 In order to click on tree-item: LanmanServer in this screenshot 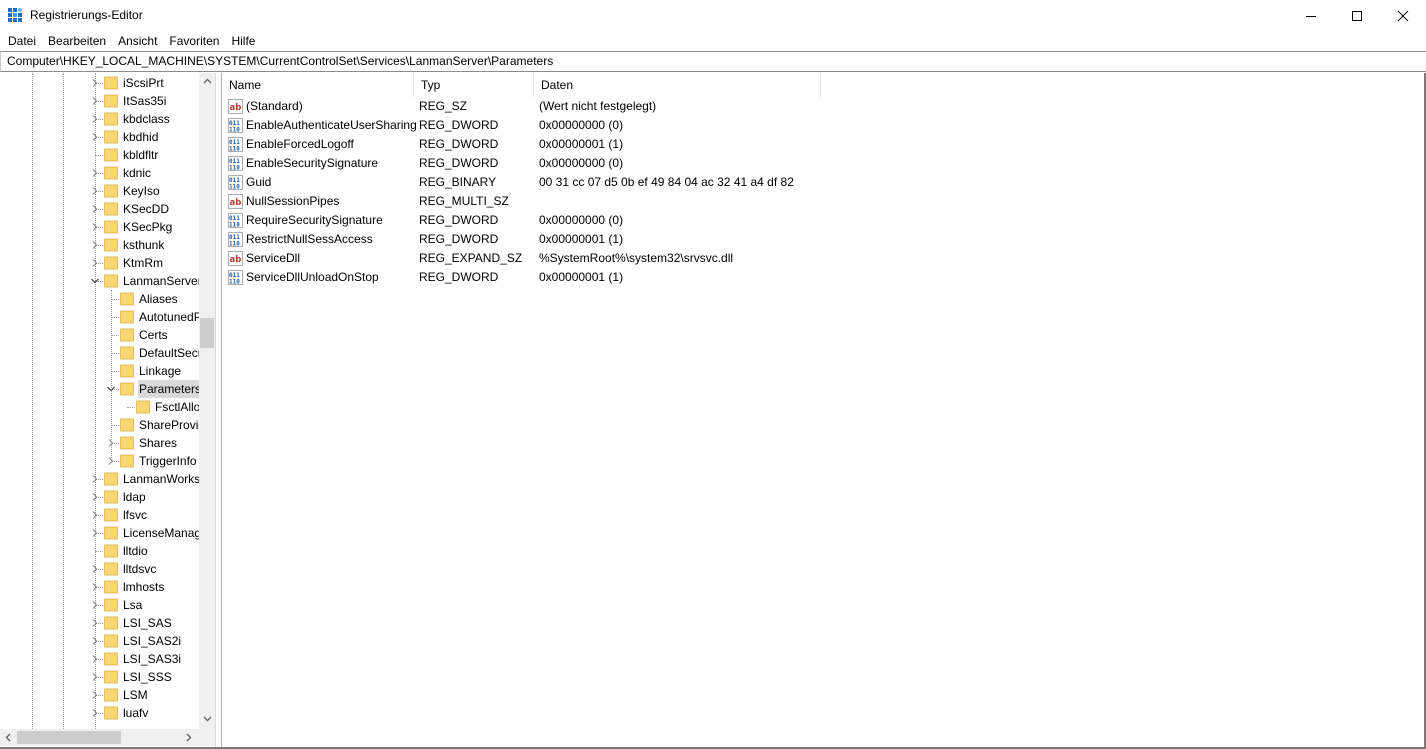, I will do `click(99, 281)`.